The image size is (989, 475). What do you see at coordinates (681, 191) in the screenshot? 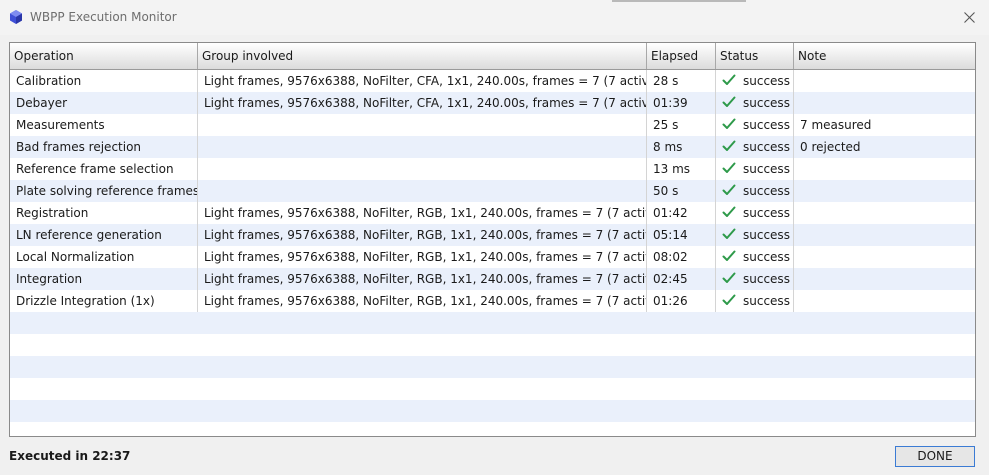
I see `elapsed-cell: 50 s` at bounding box center [681, 191].